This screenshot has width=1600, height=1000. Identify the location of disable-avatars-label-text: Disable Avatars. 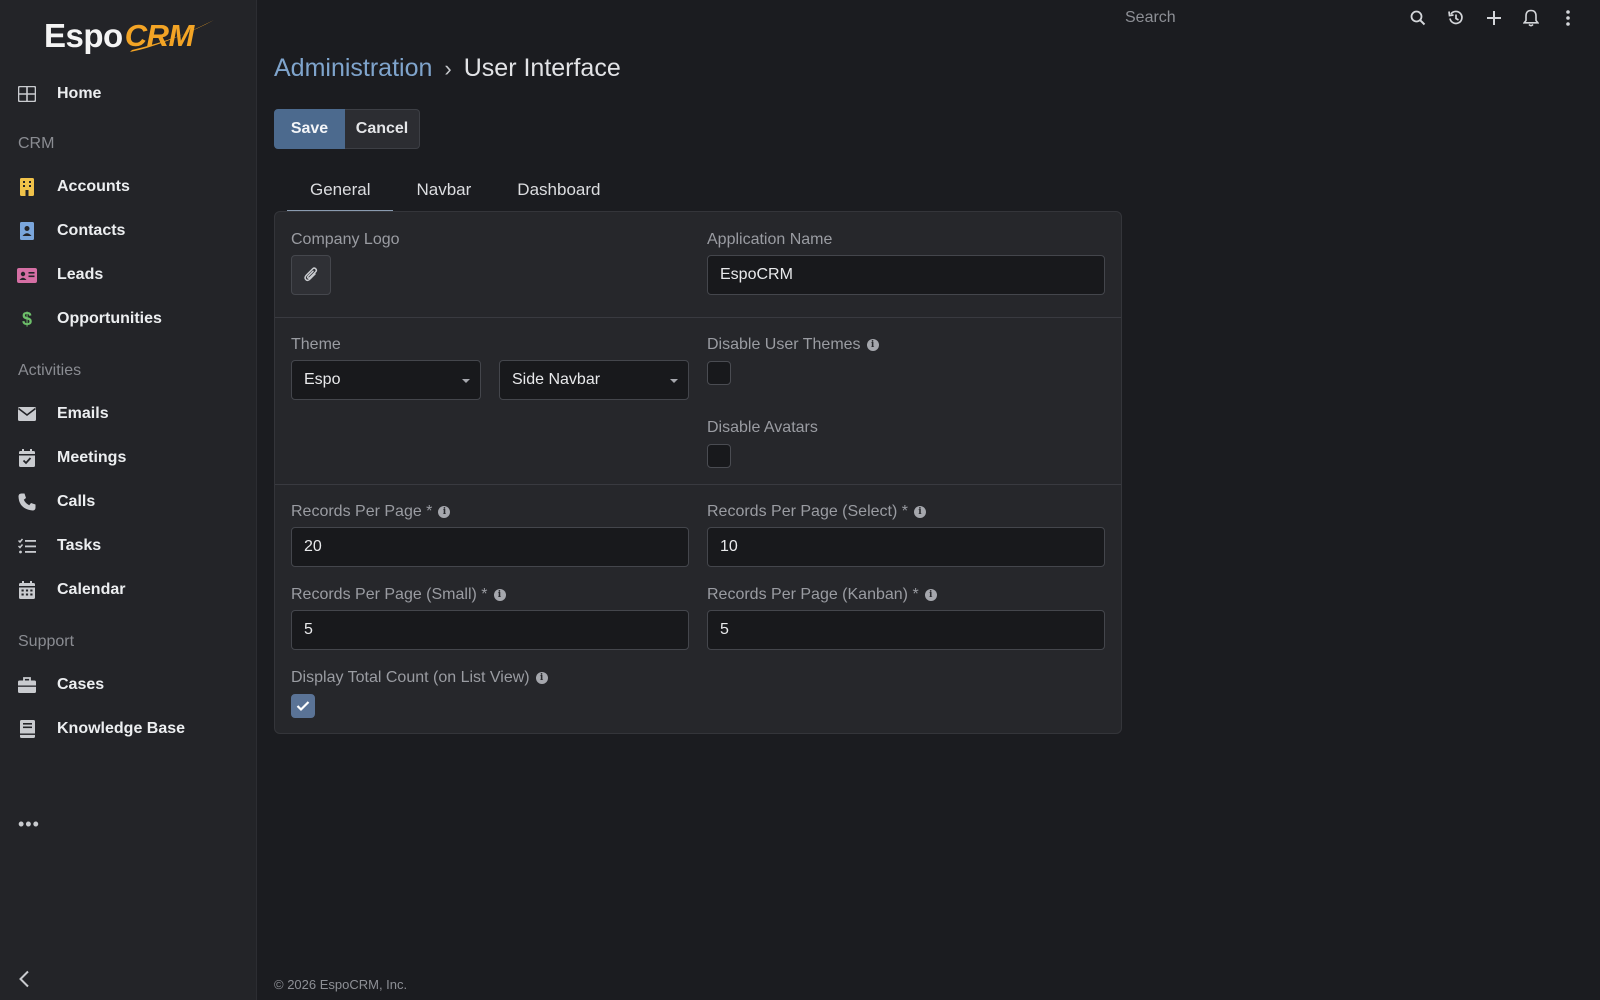
(762, 427).